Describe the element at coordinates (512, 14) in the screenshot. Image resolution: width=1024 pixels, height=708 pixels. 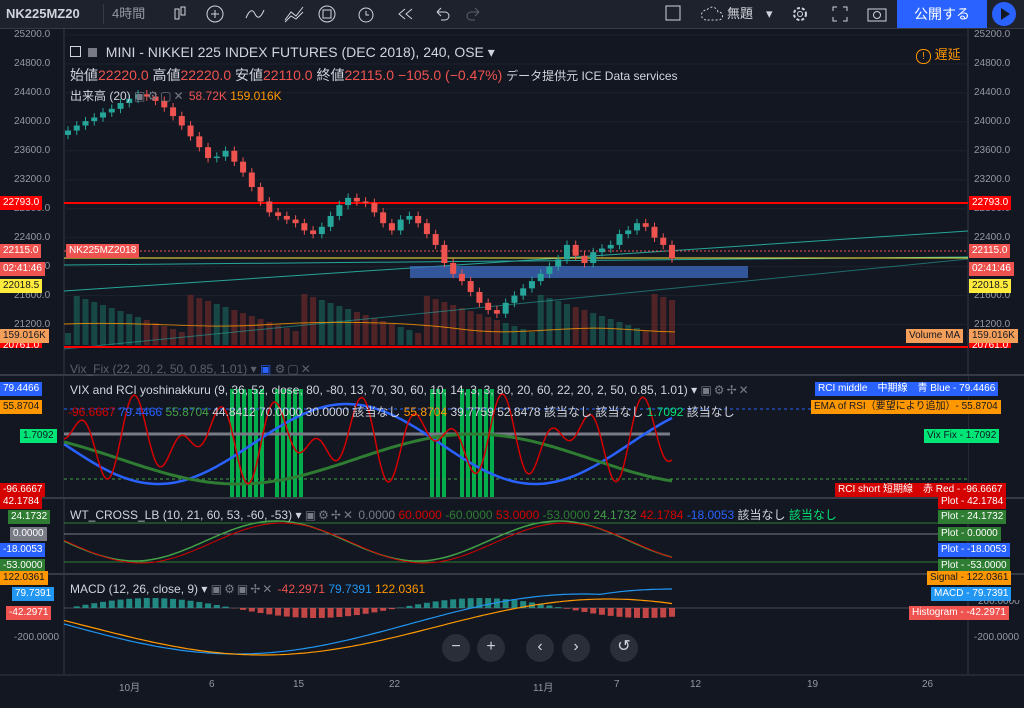
I see `top-toolbar: NK225MZ20 4時間 無題 ▾ 公開する` at that location.